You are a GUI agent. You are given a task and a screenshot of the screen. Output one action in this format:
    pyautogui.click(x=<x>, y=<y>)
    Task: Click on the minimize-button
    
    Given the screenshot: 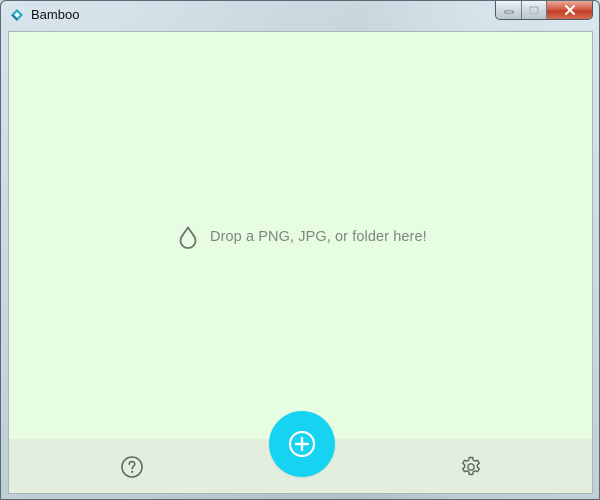 What is the action you would take?
    pyautogui.click(x=509, y=10)
    